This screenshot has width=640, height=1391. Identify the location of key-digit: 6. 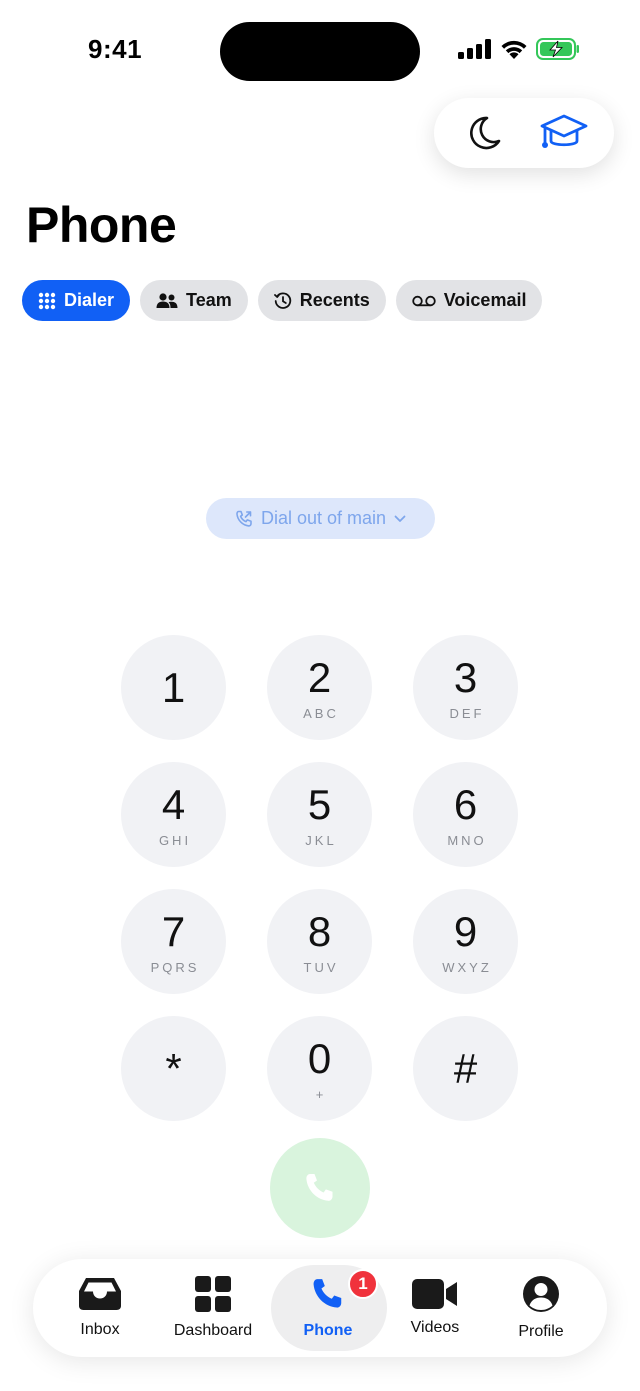
(465, 804).